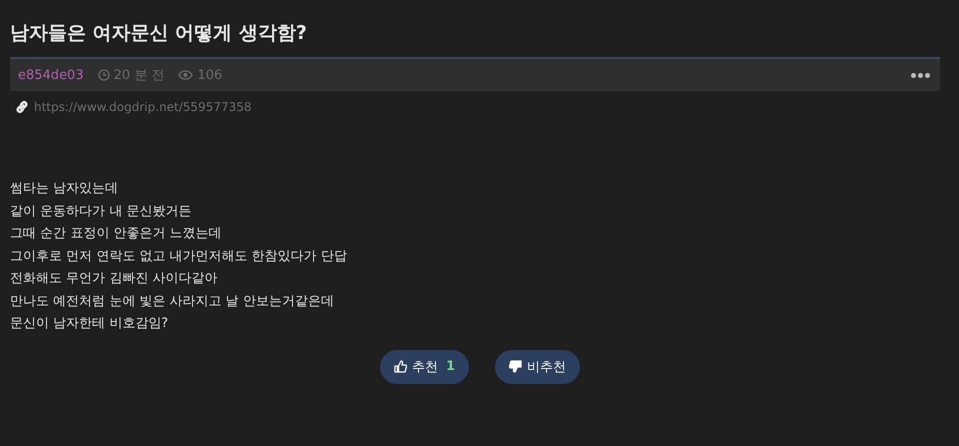 The height and width of the screenshot is (446, 959). Describe the element at coordinates (22, 107) in the screenshot. I see `link-icon` at that location.